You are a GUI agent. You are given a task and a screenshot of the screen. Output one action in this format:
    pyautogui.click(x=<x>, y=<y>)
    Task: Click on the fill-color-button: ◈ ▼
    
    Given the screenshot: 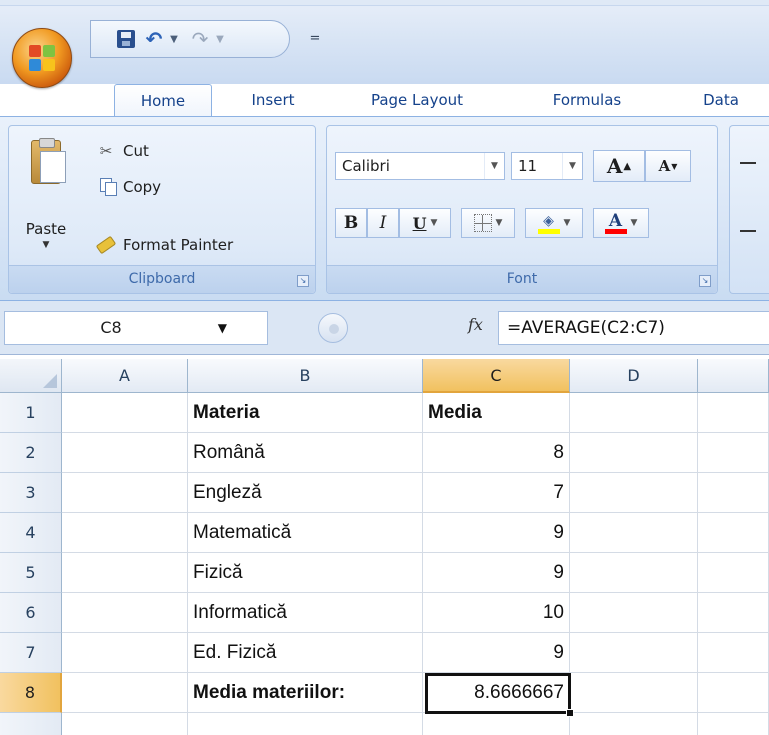 What is the action you would take?
    pyautogui.click(x=554, y=223)
    